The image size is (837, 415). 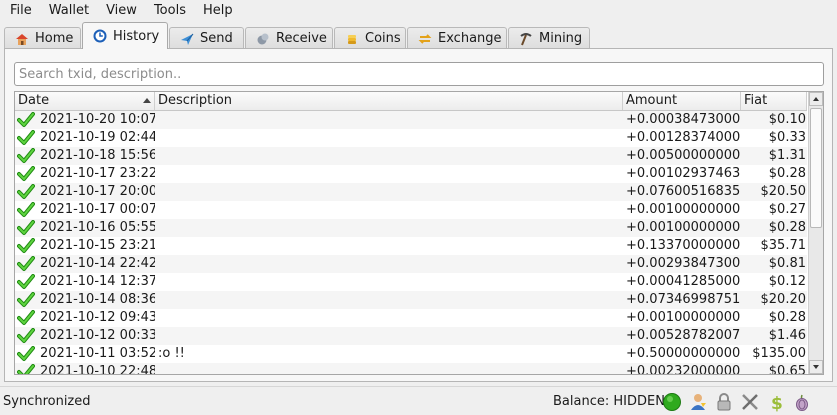 I want to click on tor-onion-icon, so click(x=802, y=402).